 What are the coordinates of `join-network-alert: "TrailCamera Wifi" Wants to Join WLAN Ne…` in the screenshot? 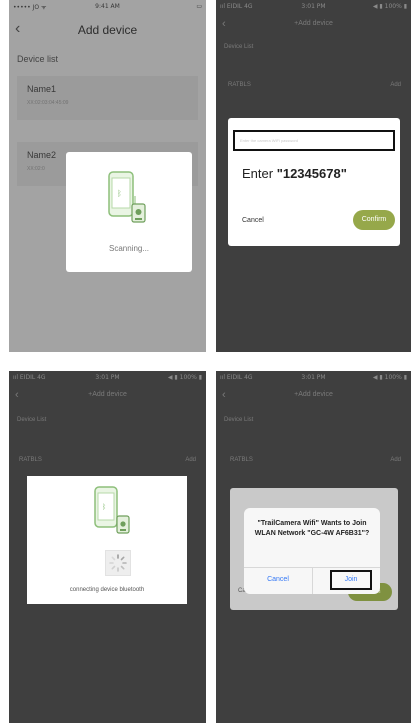 It's located at (312, 551).